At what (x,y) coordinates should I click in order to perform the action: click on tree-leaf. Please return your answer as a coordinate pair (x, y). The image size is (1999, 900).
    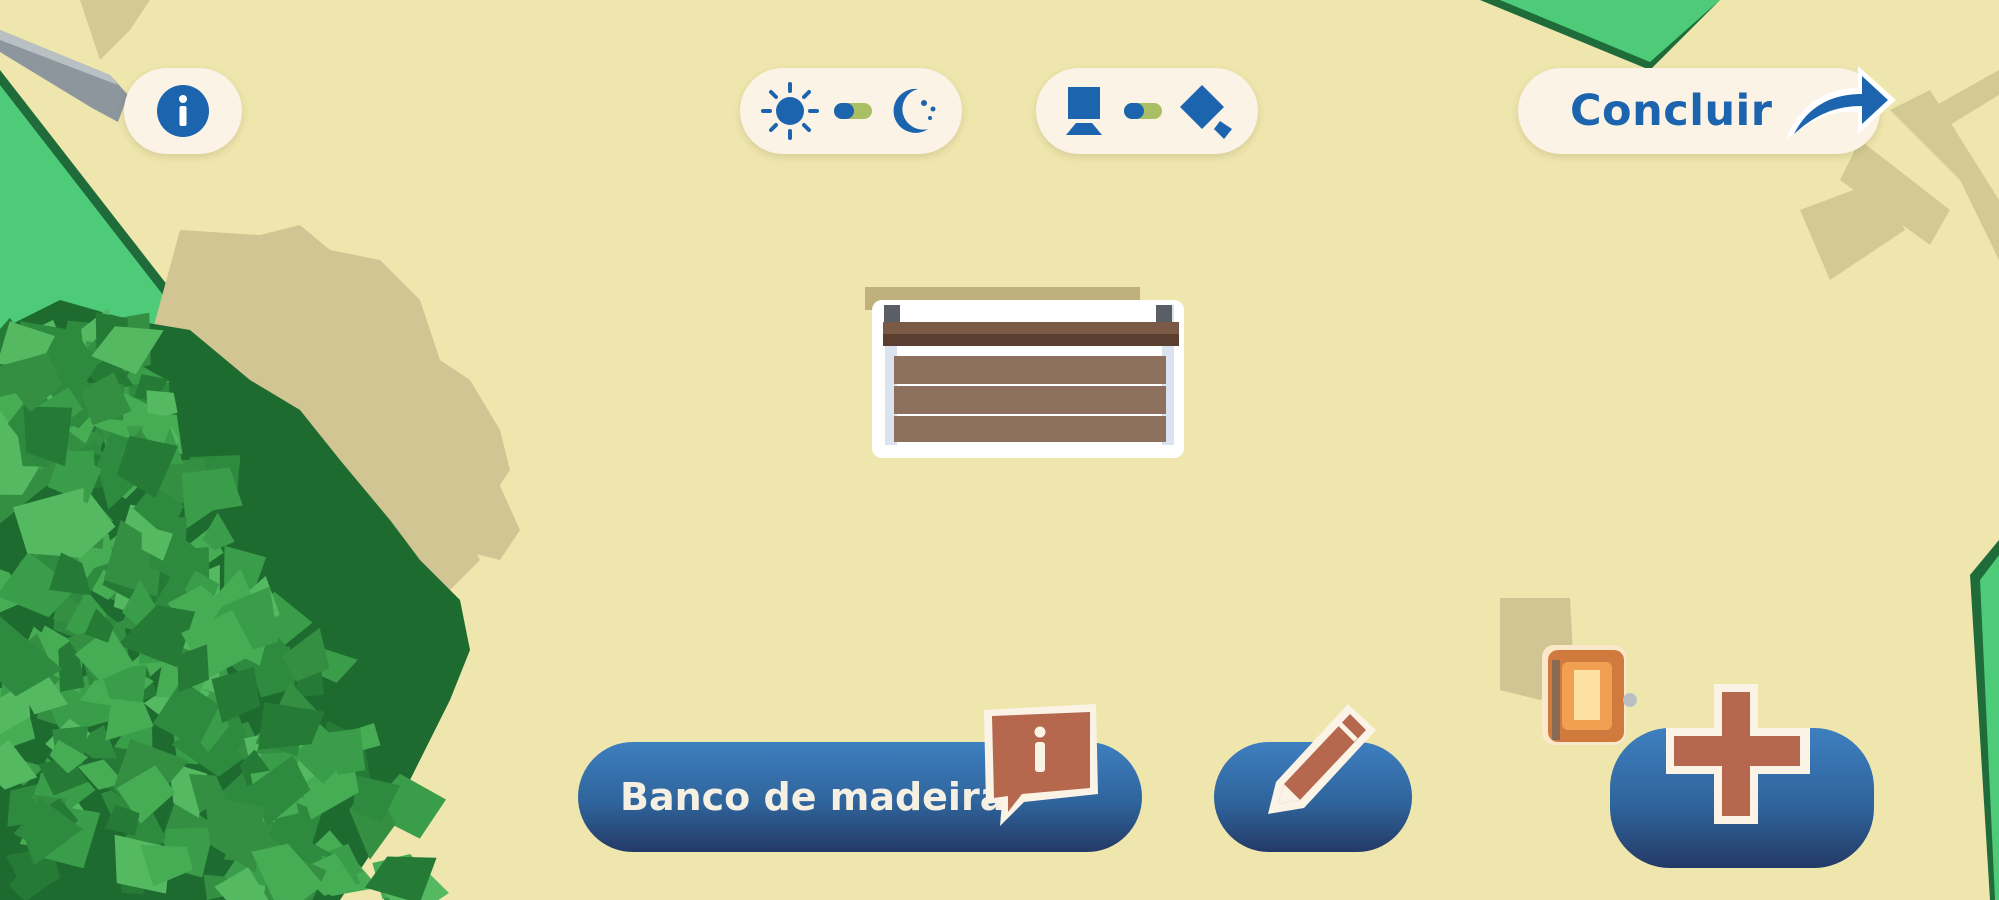
    Looking at the image, I should click on (83, 465).